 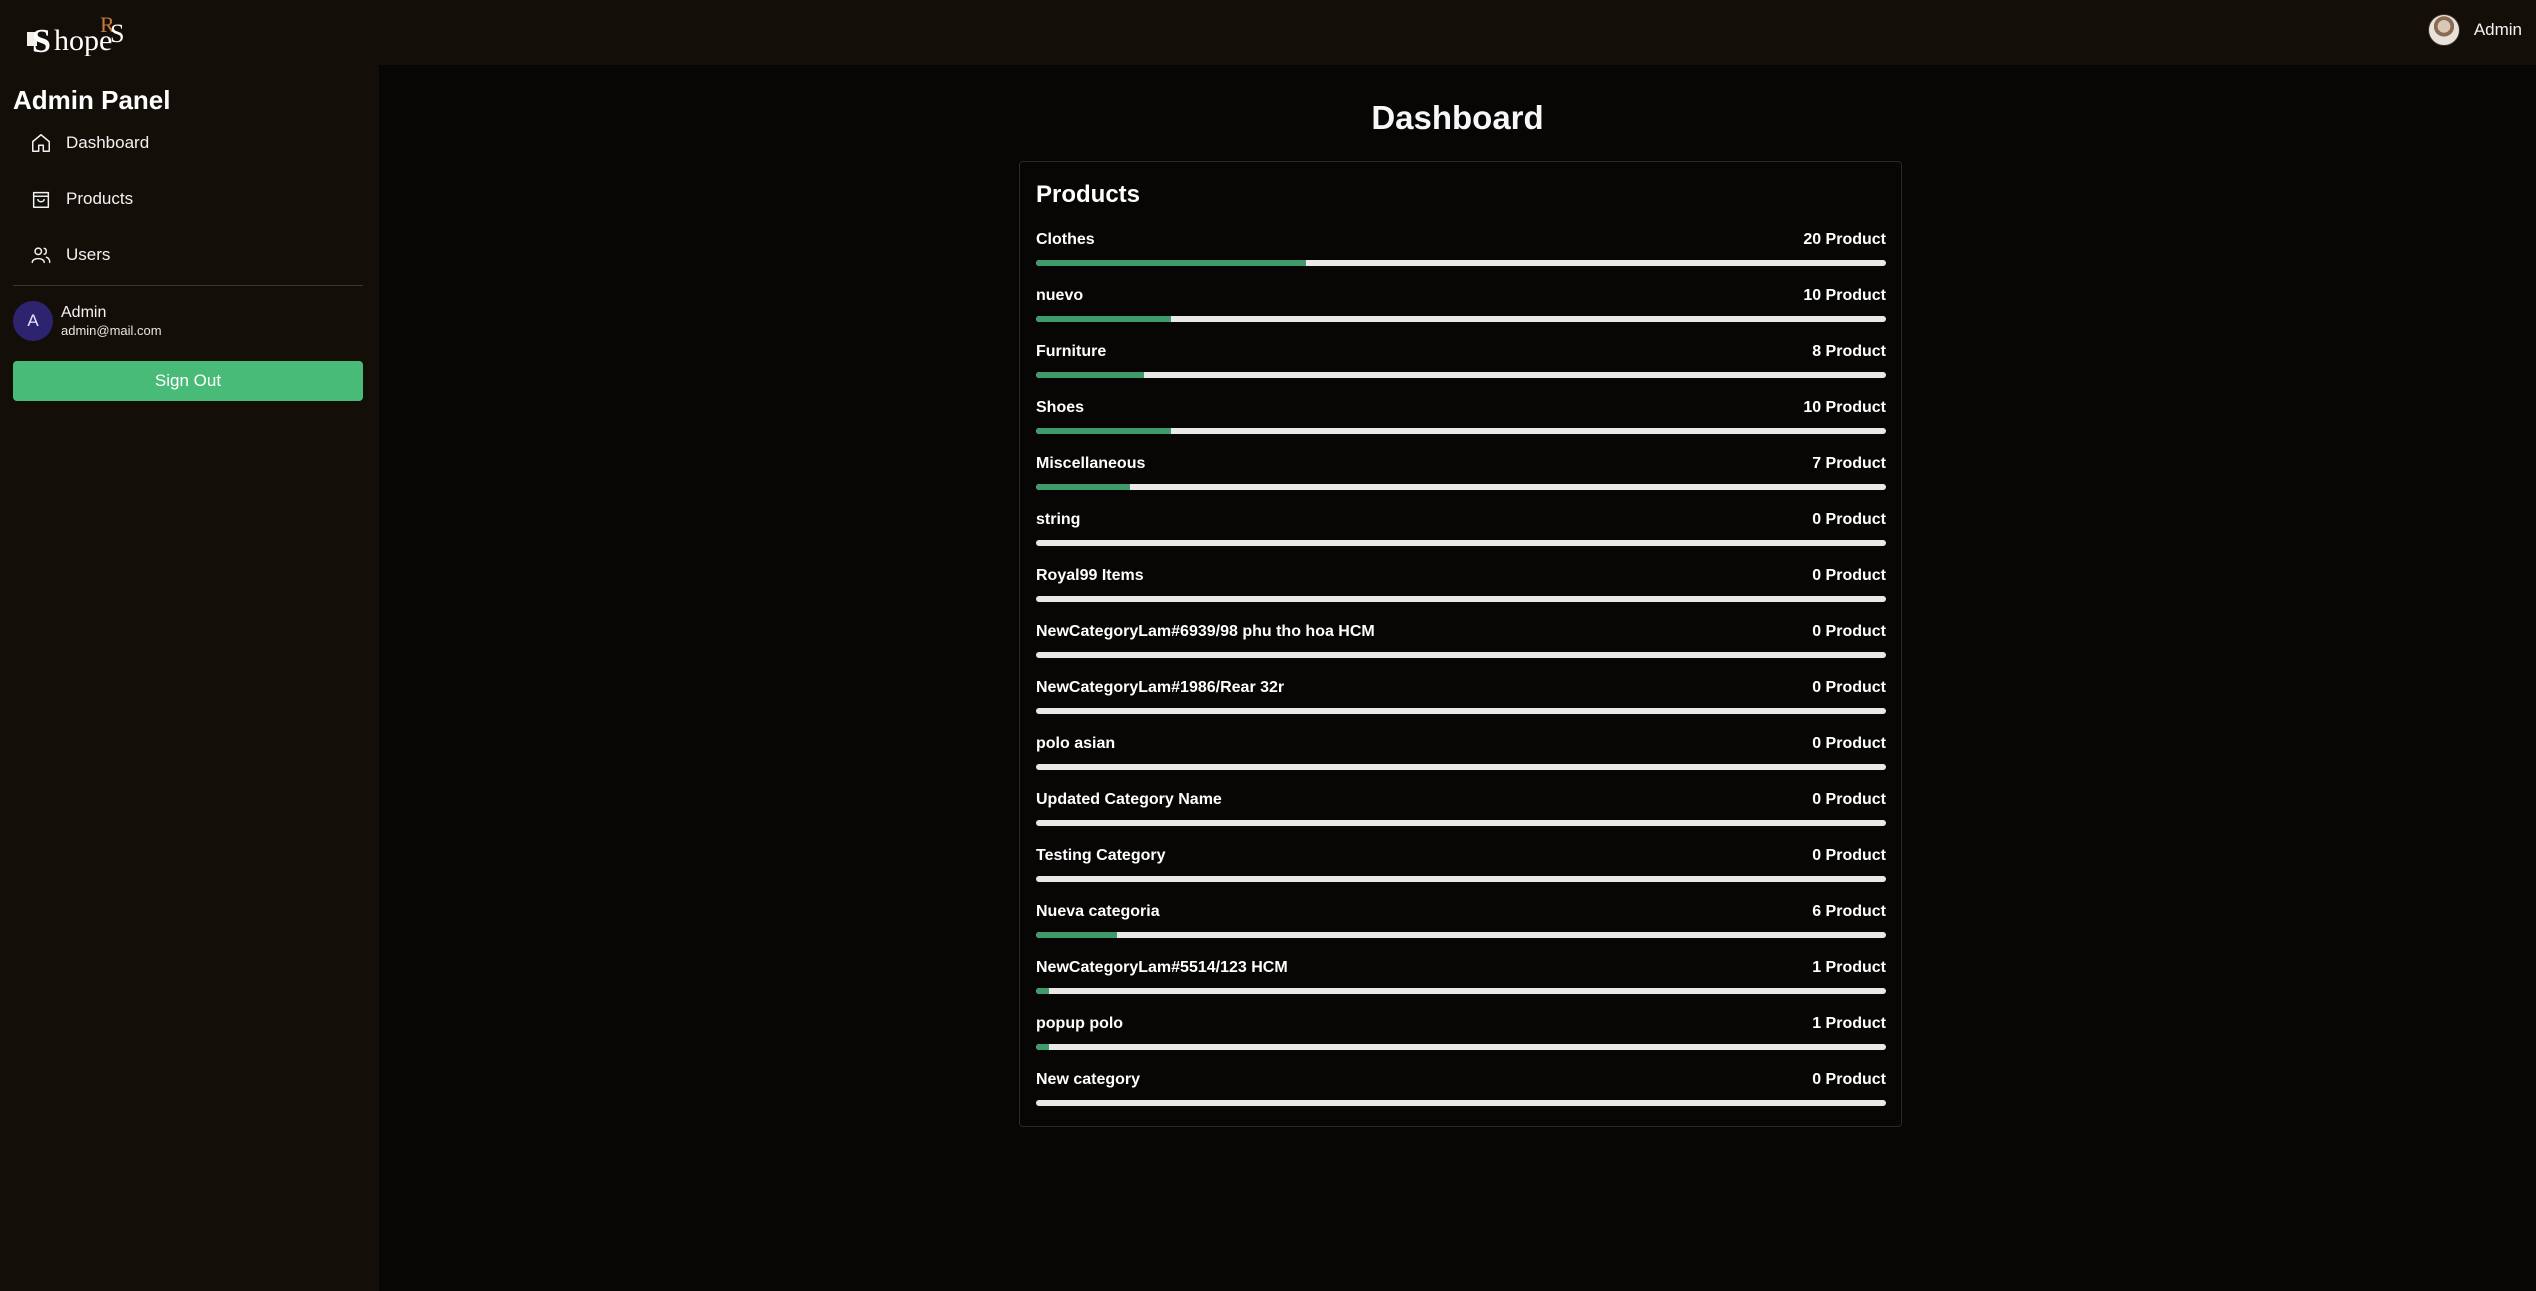 I want to click on category-name: NewCategoryLam#6939/98 phu tho hoa HCM, so click(x=1205, y=631).